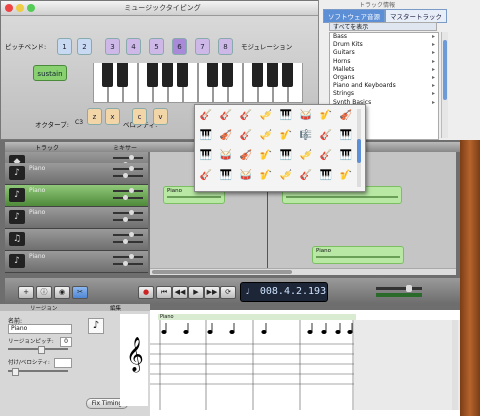 The height and width of the screenshot is (416, 480). Describe the element at coordinates (160, 116) in the screenshot. I see `velocity-up-key: v` at that location.